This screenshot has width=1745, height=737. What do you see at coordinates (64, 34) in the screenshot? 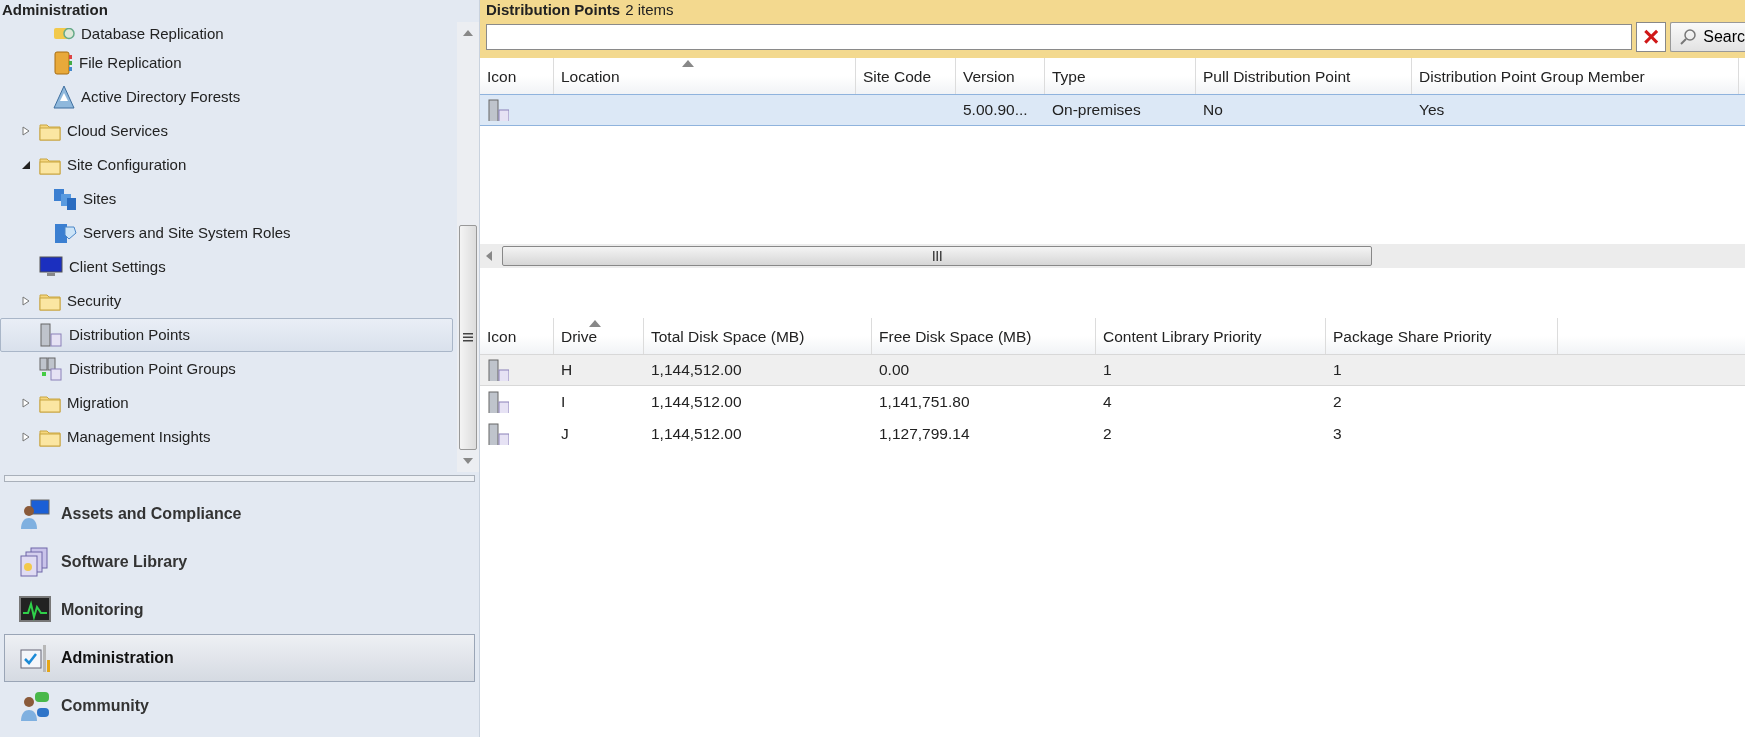
I see `database-icon` at bounding box center [64, 34].